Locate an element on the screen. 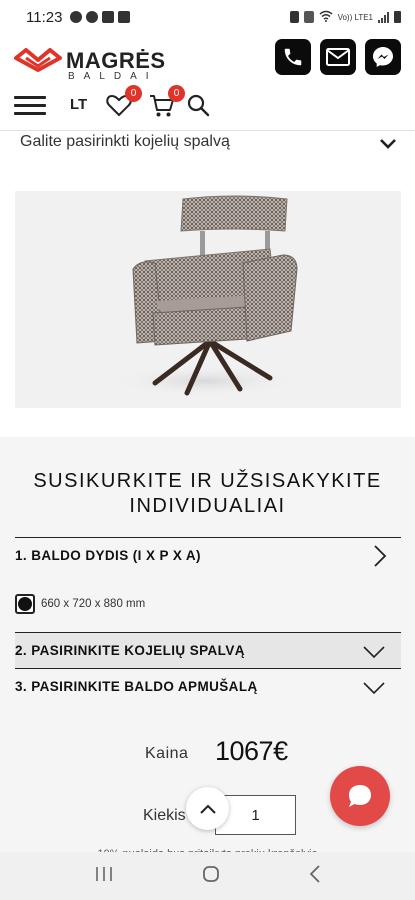  language-switch: LT is located at coordinates (78, 104).